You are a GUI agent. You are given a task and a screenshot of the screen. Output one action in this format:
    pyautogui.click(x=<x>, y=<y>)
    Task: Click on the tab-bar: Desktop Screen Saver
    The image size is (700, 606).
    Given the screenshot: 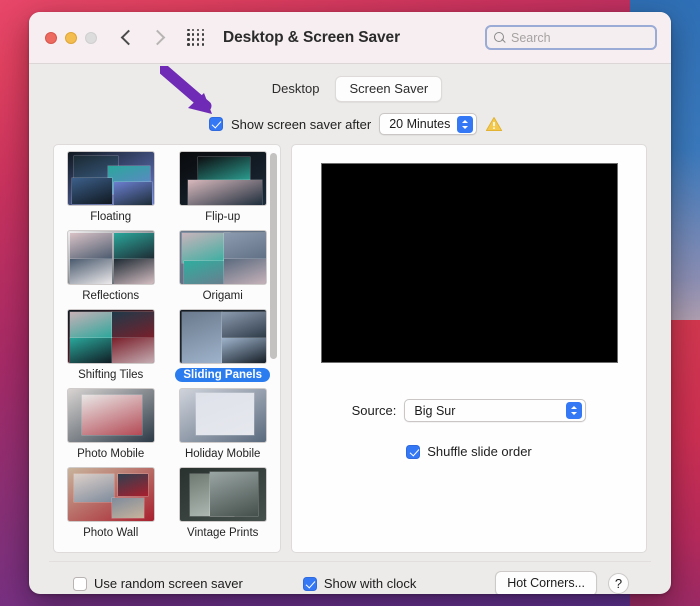 What is the action you would take?
    pyautogui.click(x=350, y=88)
    